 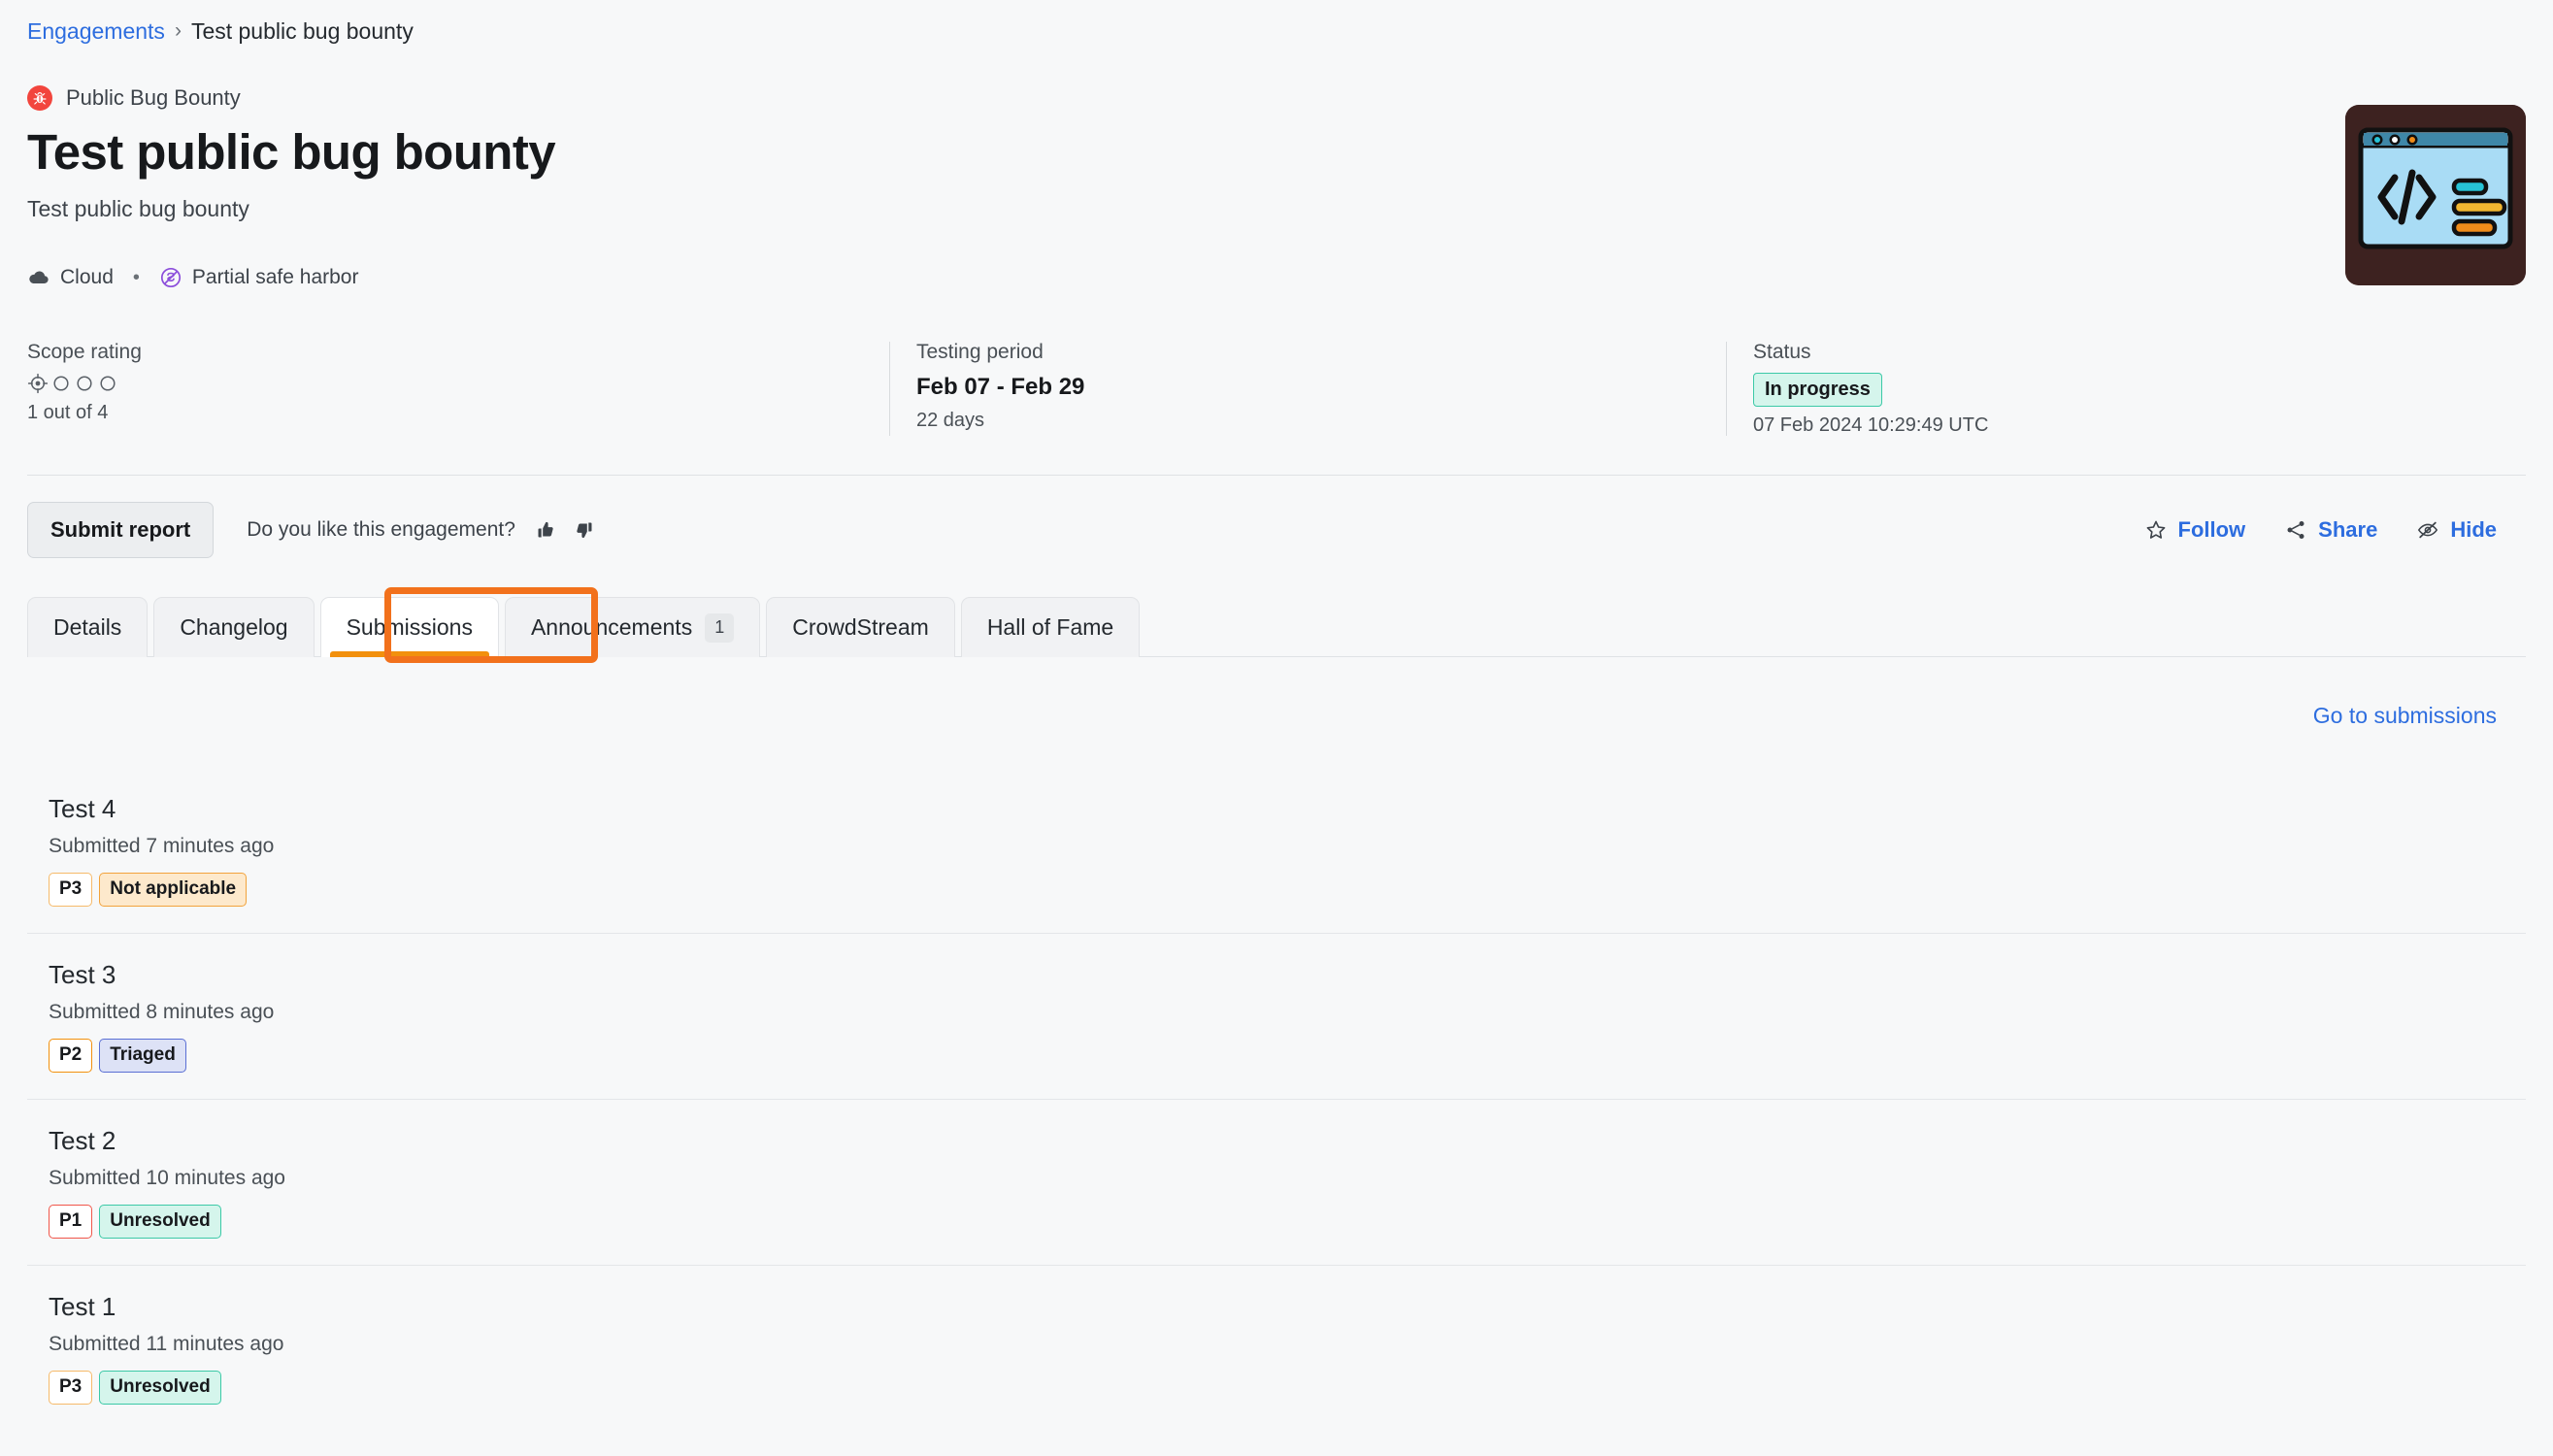 I want to click on meta-label-cloud: Cloud, so click(x=87, y=277).